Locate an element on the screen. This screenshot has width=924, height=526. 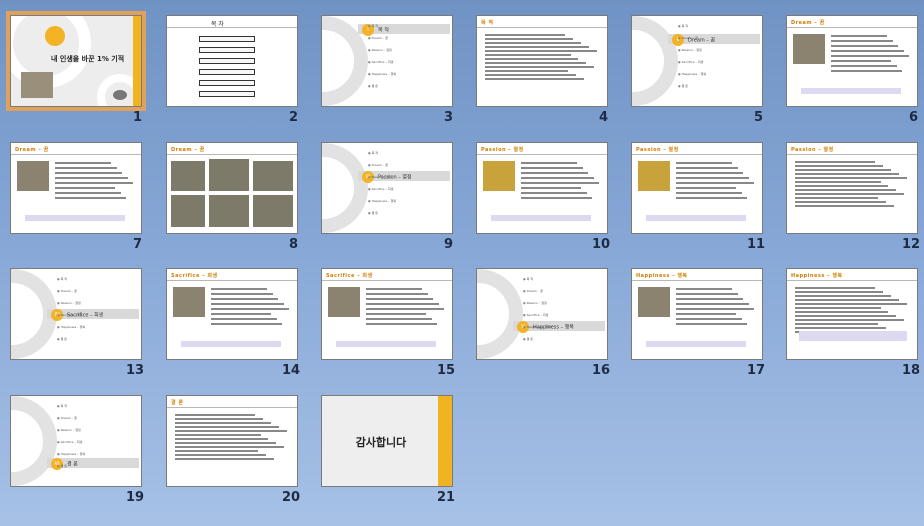
slide-number: 20 is located at coordinates (291, 497).